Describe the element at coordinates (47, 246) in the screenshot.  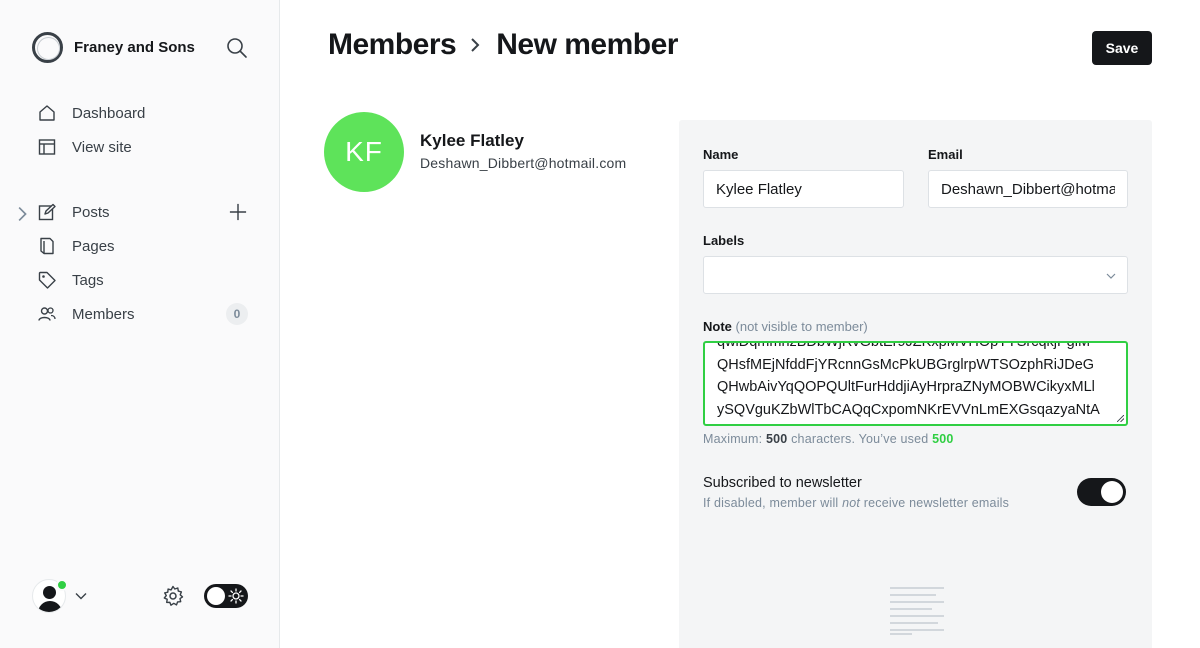
I see `page-icon` at that location.